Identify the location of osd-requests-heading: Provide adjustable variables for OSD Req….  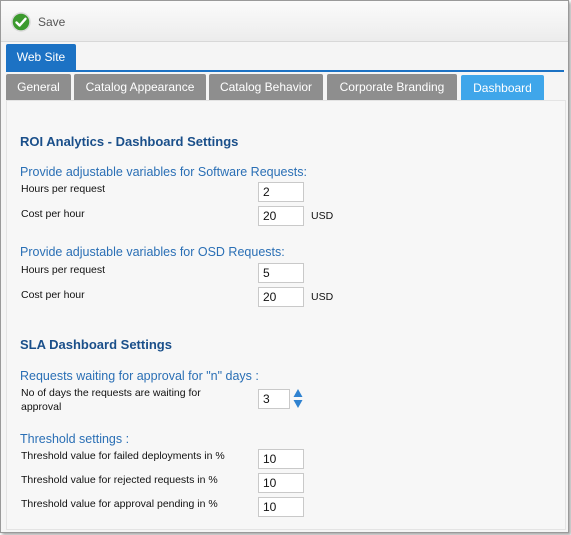
(152, 252).